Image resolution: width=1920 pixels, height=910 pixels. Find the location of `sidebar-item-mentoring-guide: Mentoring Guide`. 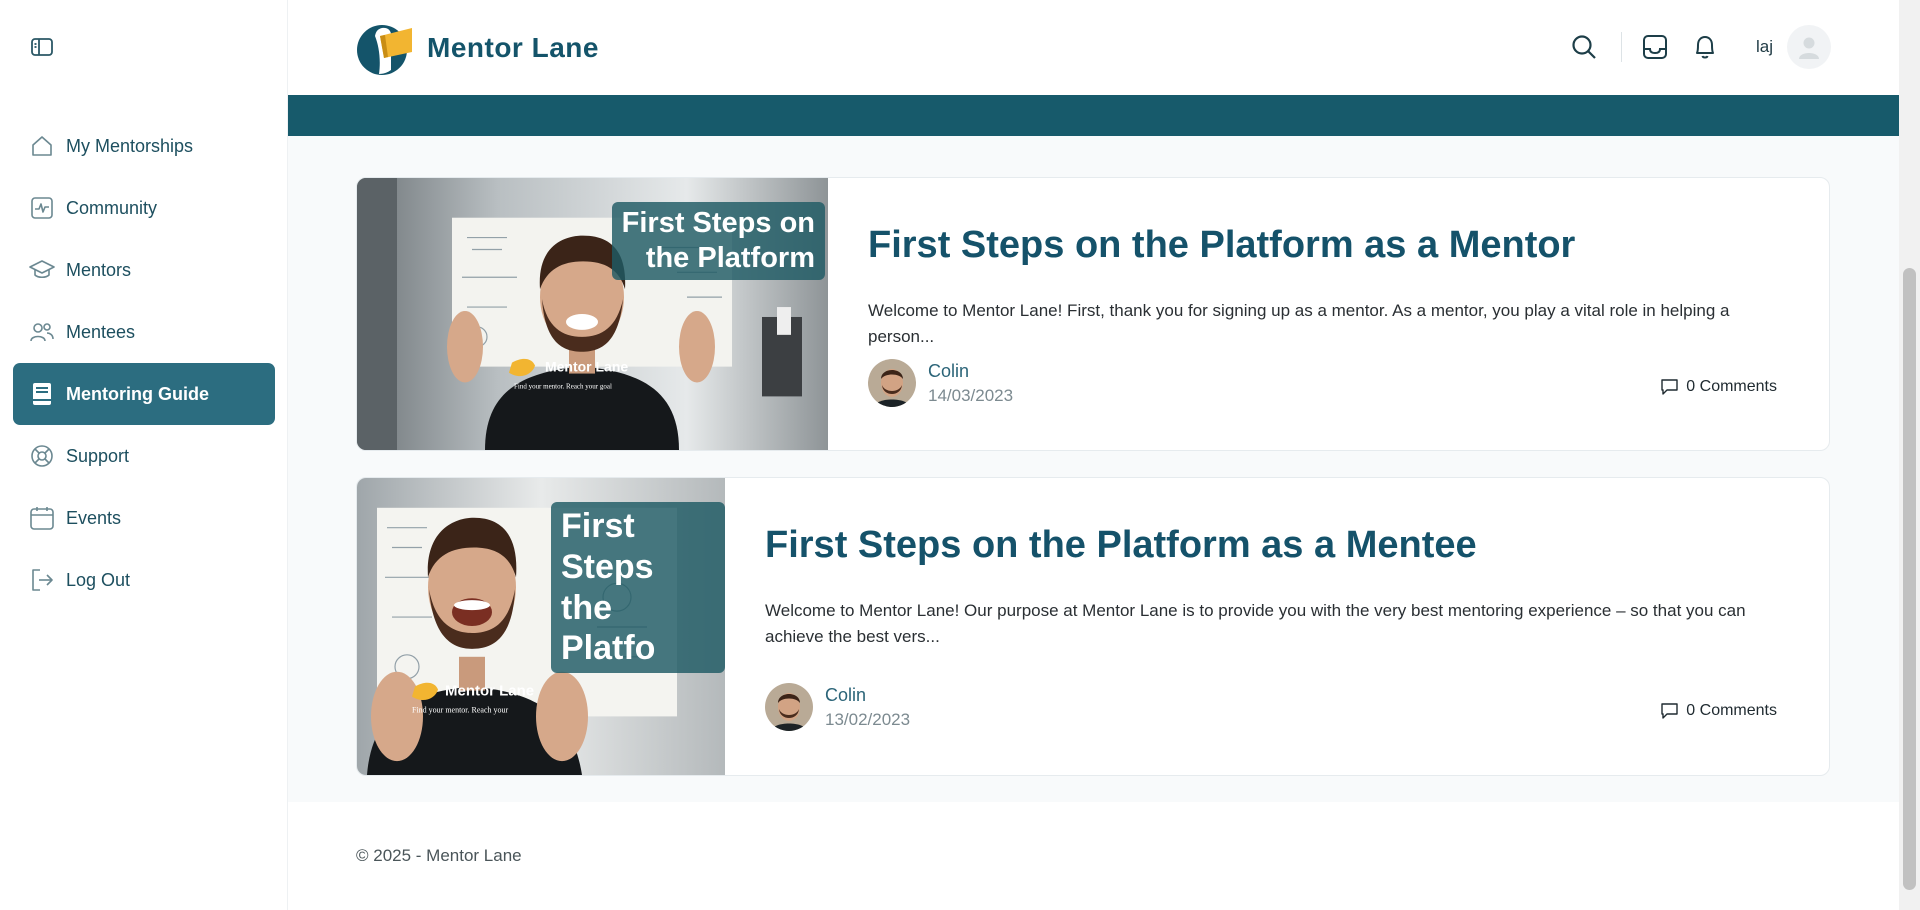

sidebar-item-mentoring-guide: Mentoring Guide is located at coordinates (144, 394).